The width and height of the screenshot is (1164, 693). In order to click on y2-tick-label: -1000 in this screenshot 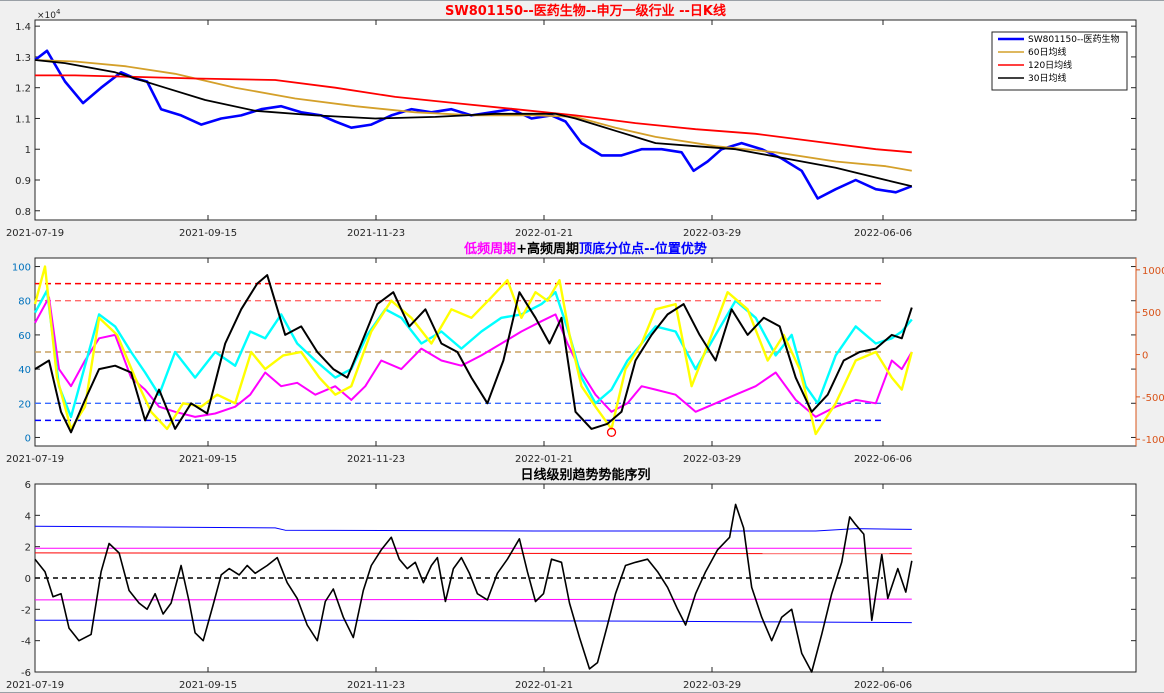, I will do `click(1153, 440)`.